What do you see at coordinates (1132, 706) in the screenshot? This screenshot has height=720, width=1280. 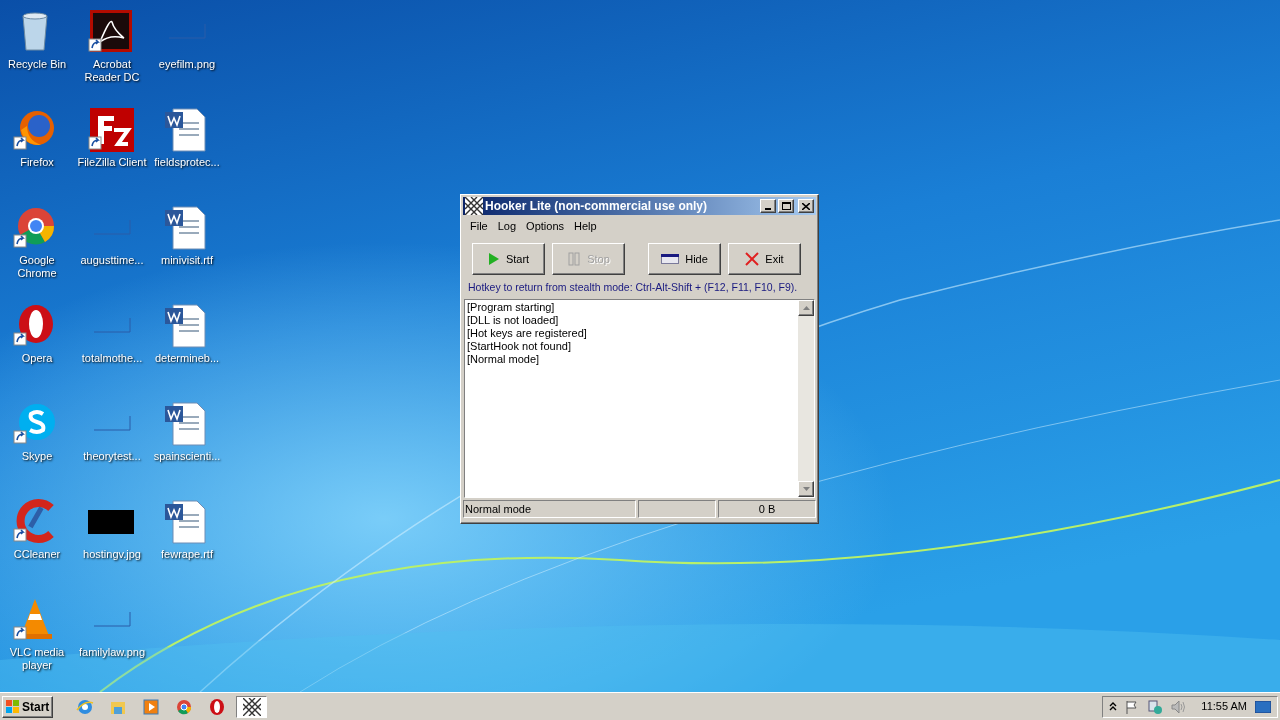 I see `flag-icon` at bounding box center [1132, 706].